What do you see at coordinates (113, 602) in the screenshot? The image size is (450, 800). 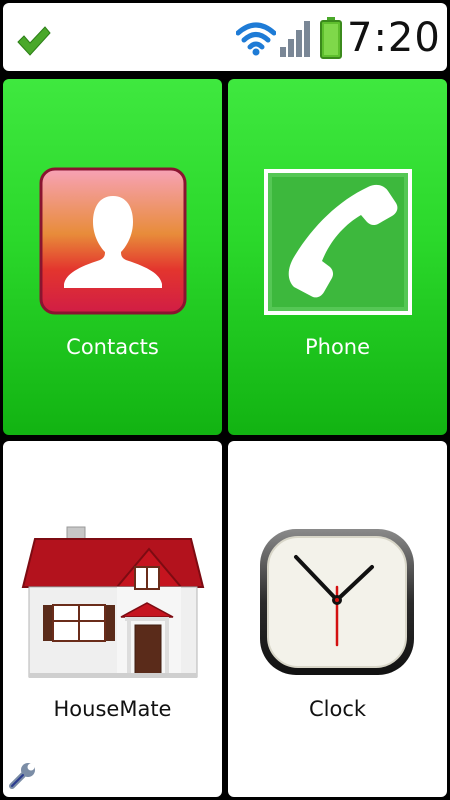 I see `house-icon` at bounding box center [113, 602].